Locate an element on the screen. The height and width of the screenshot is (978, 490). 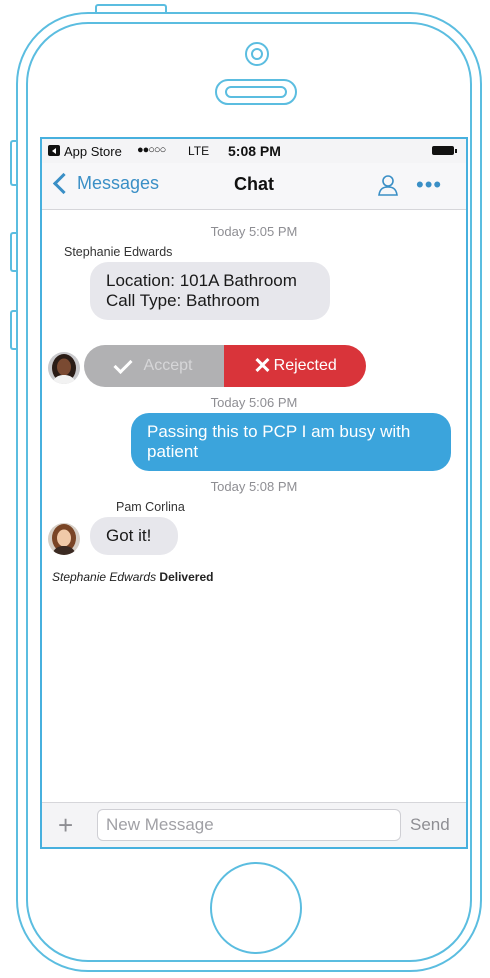
network-type: LTE is located at coordinates (199, 151).